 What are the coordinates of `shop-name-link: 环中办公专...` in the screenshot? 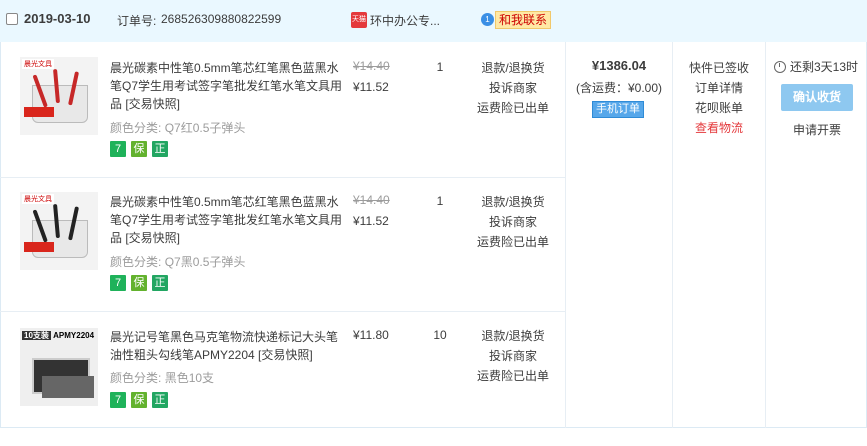 It's located at (405, 20).